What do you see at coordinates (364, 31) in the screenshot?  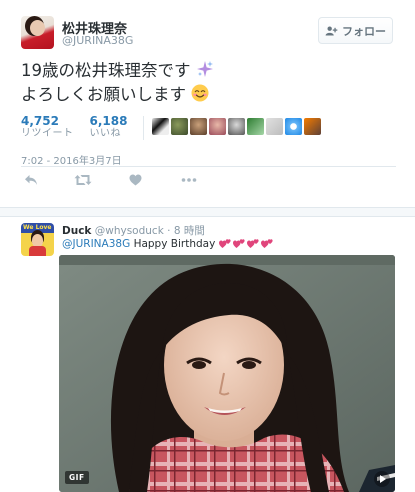 I see `follow-label: フォロー` at bounding box center [364, 31].